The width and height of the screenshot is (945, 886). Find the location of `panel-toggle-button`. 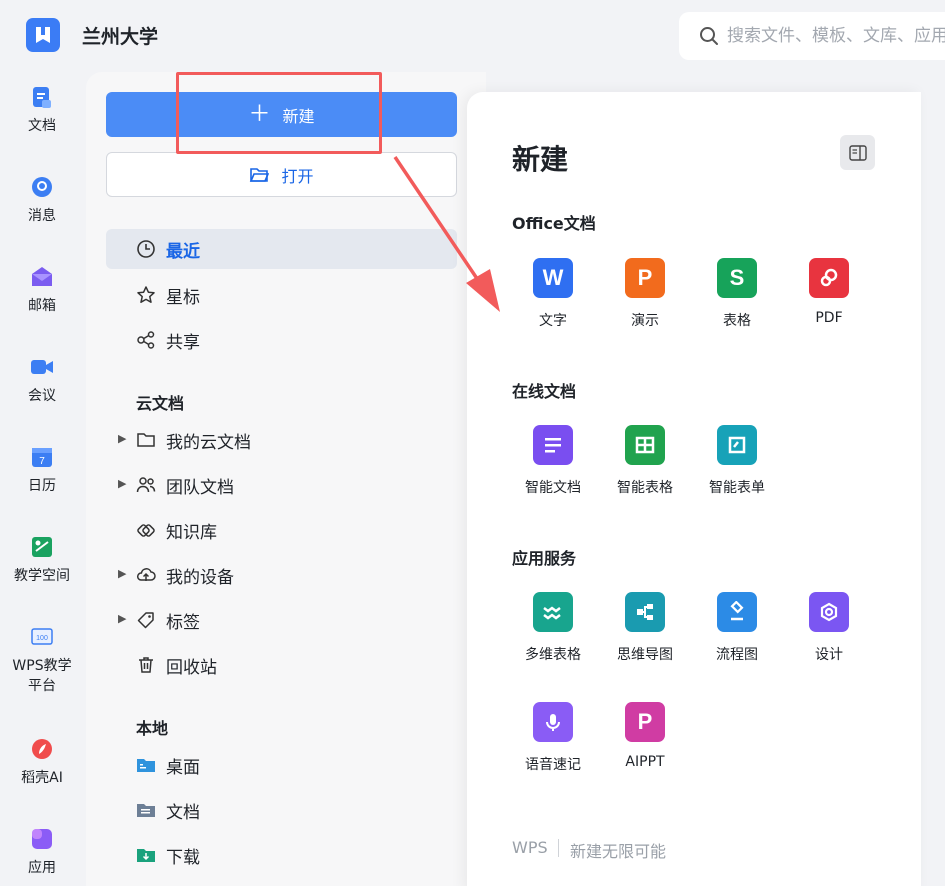

panel-toggle-button is located at coordinates (857, 152).